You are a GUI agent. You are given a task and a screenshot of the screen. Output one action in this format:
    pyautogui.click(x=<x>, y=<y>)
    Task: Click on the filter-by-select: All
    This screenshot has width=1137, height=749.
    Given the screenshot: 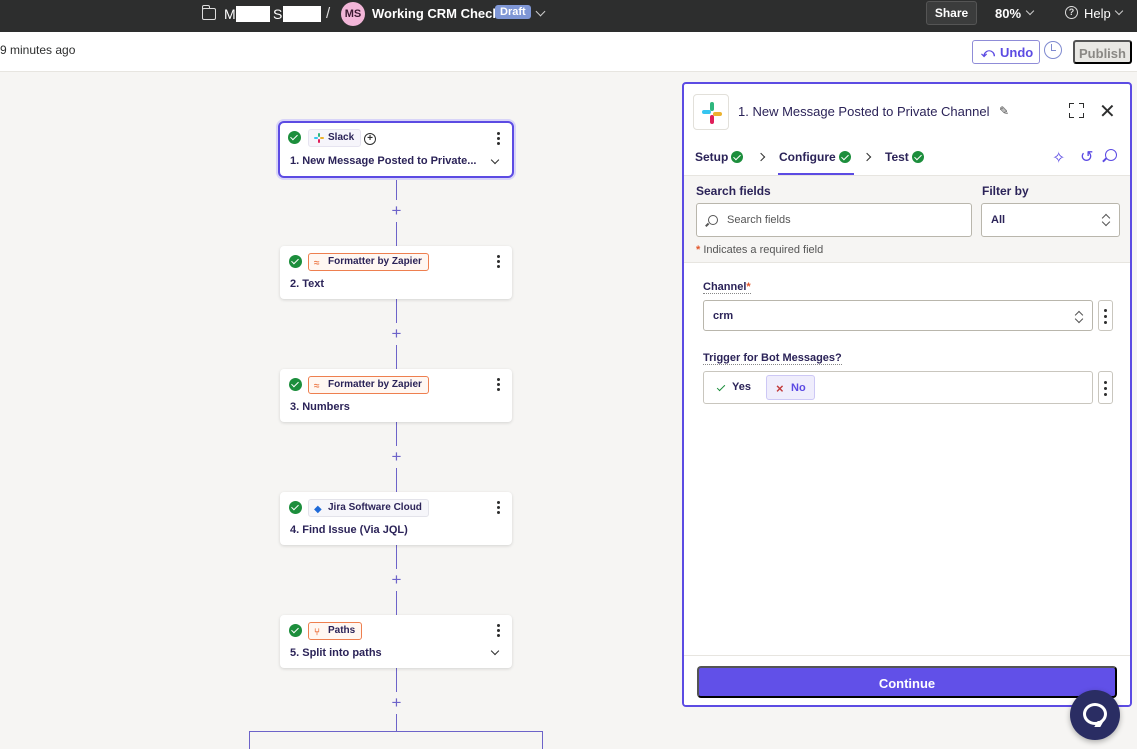 What is the action you would take?
    pyautogui.click(x=1050, y=220)
    